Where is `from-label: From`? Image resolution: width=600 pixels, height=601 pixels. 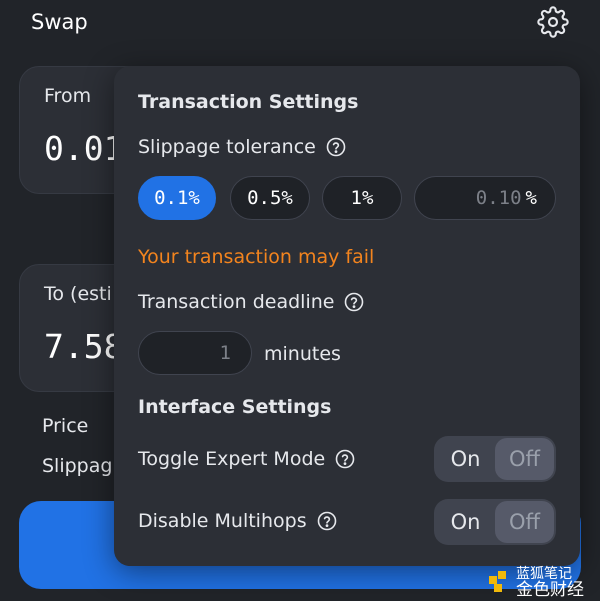
from-label: From is located at coordinates (68, 96).